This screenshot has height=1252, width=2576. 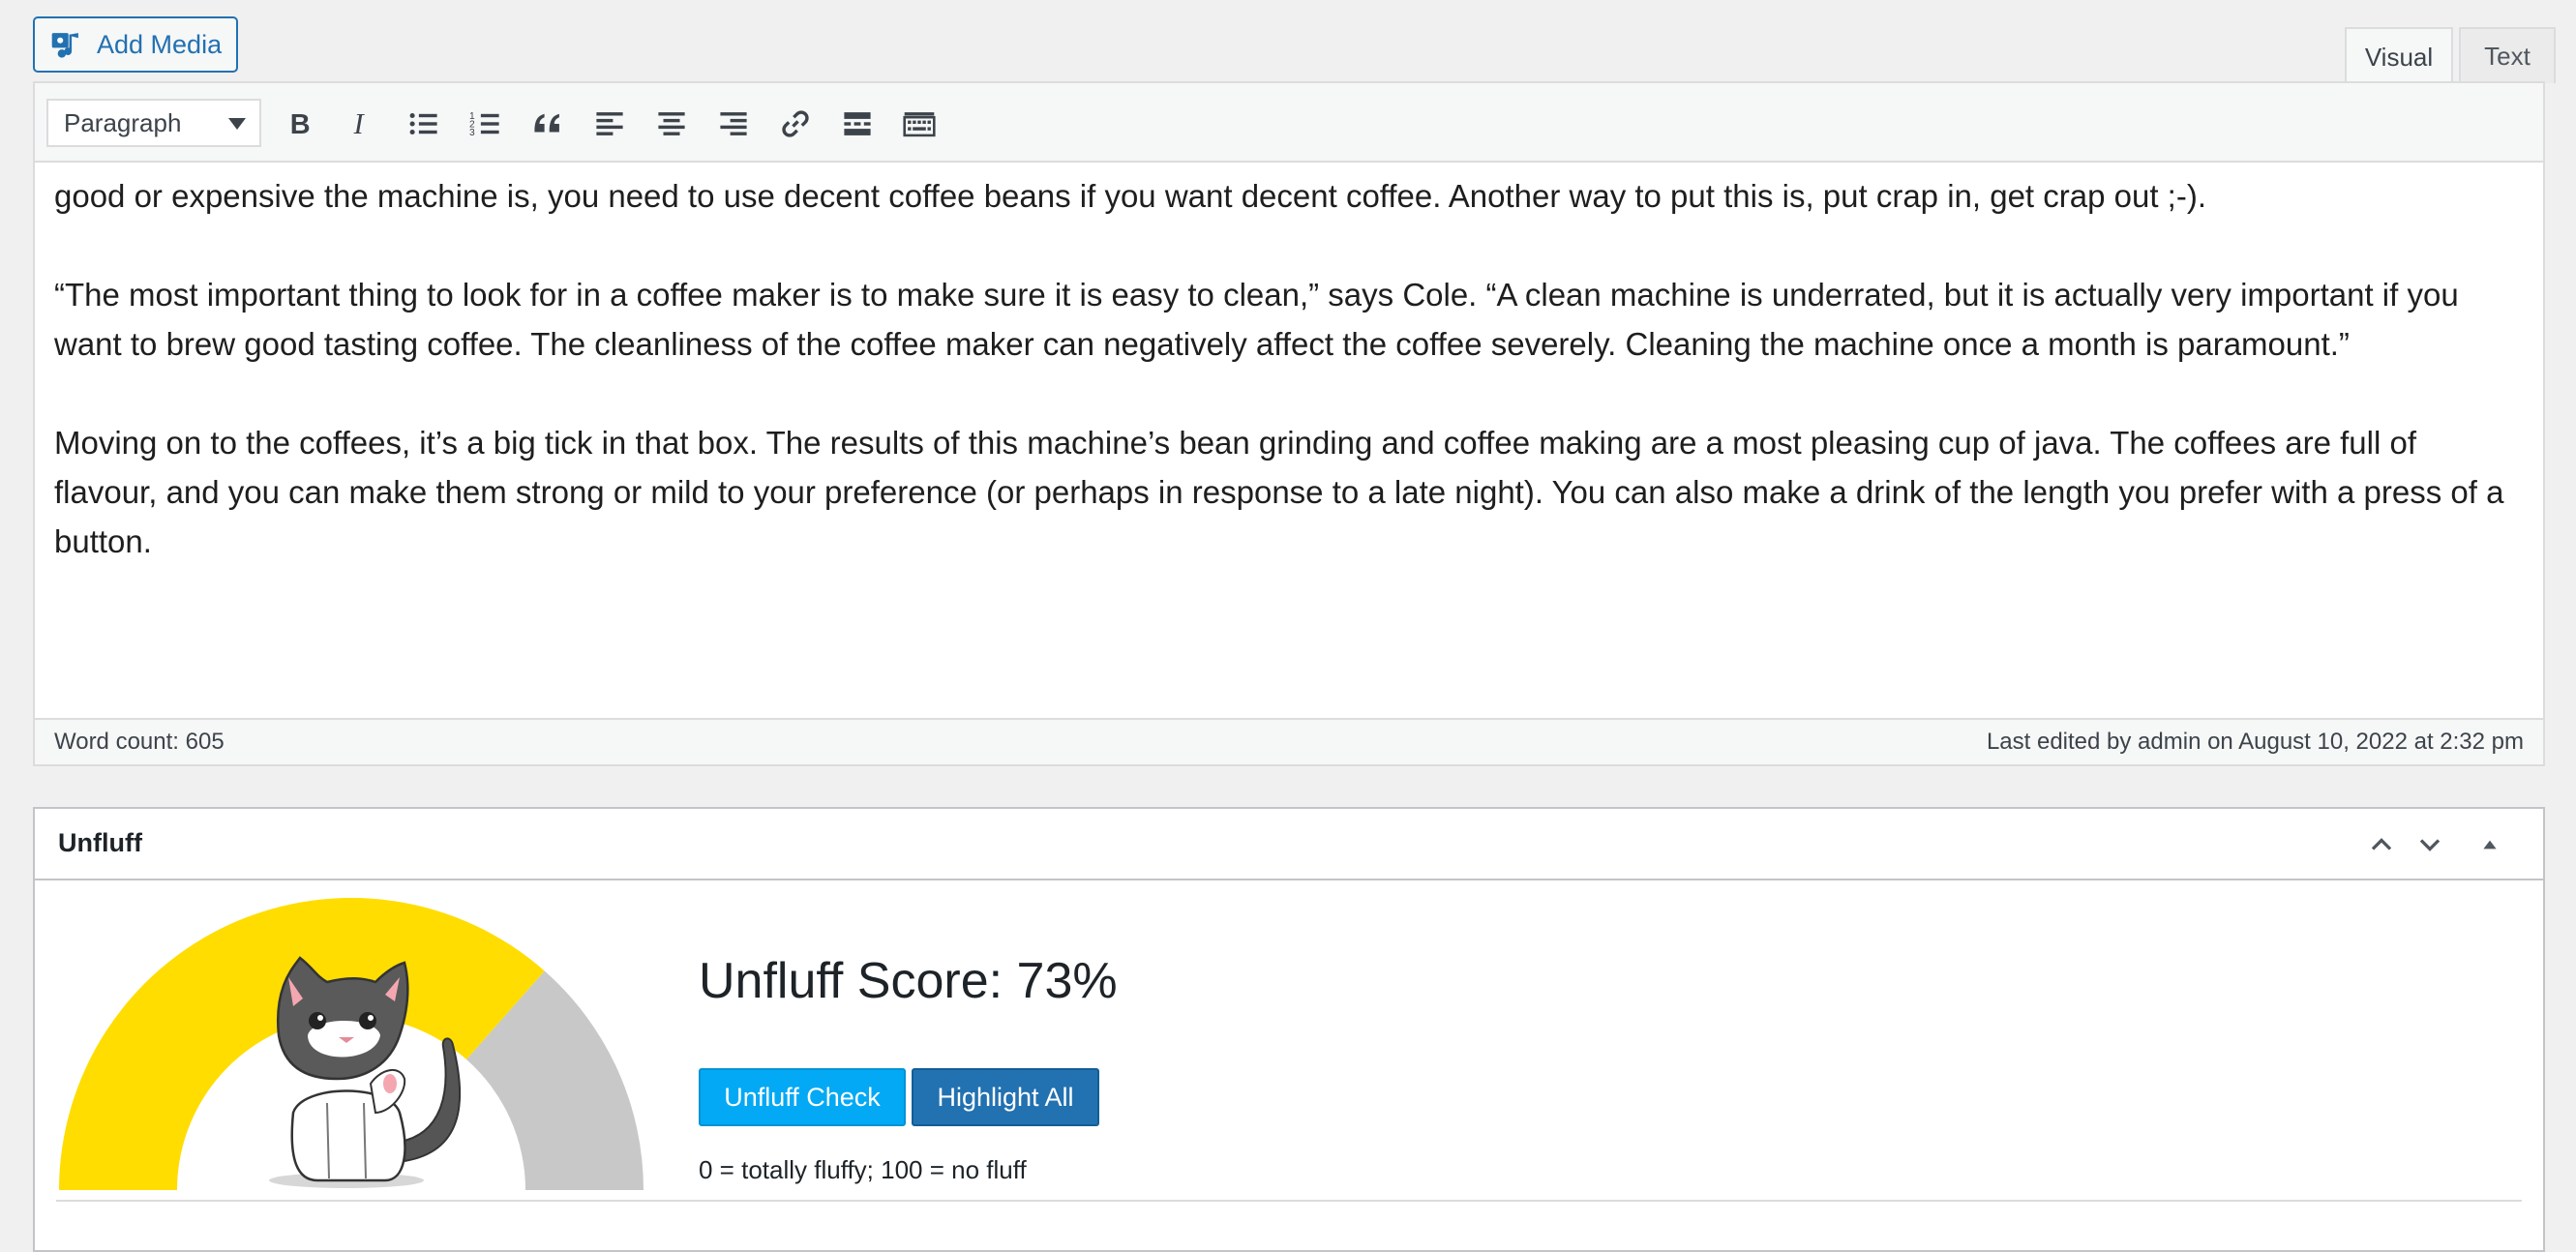 I want to click on add-media-label: Add Media, so click(x=160, y=44).